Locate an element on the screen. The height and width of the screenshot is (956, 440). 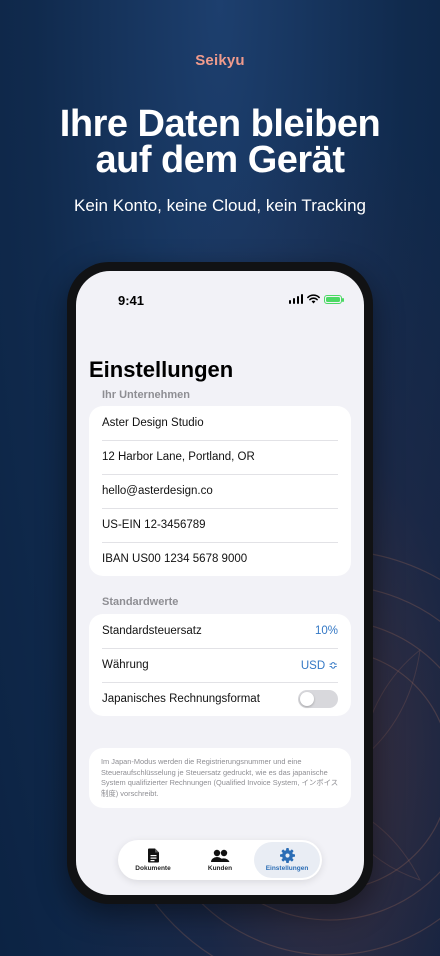
japan-format-row: Japanisches Rechnungsformat is located at coordinates (220, 699).